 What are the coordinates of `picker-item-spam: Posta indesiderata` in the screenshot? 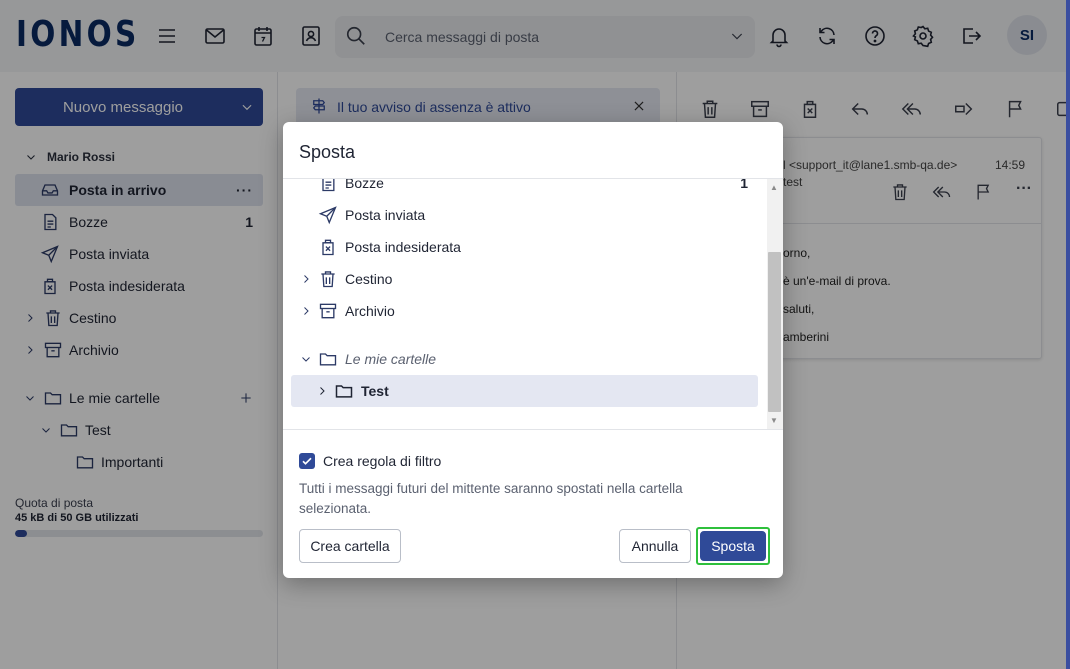 It's located at (524, 247).